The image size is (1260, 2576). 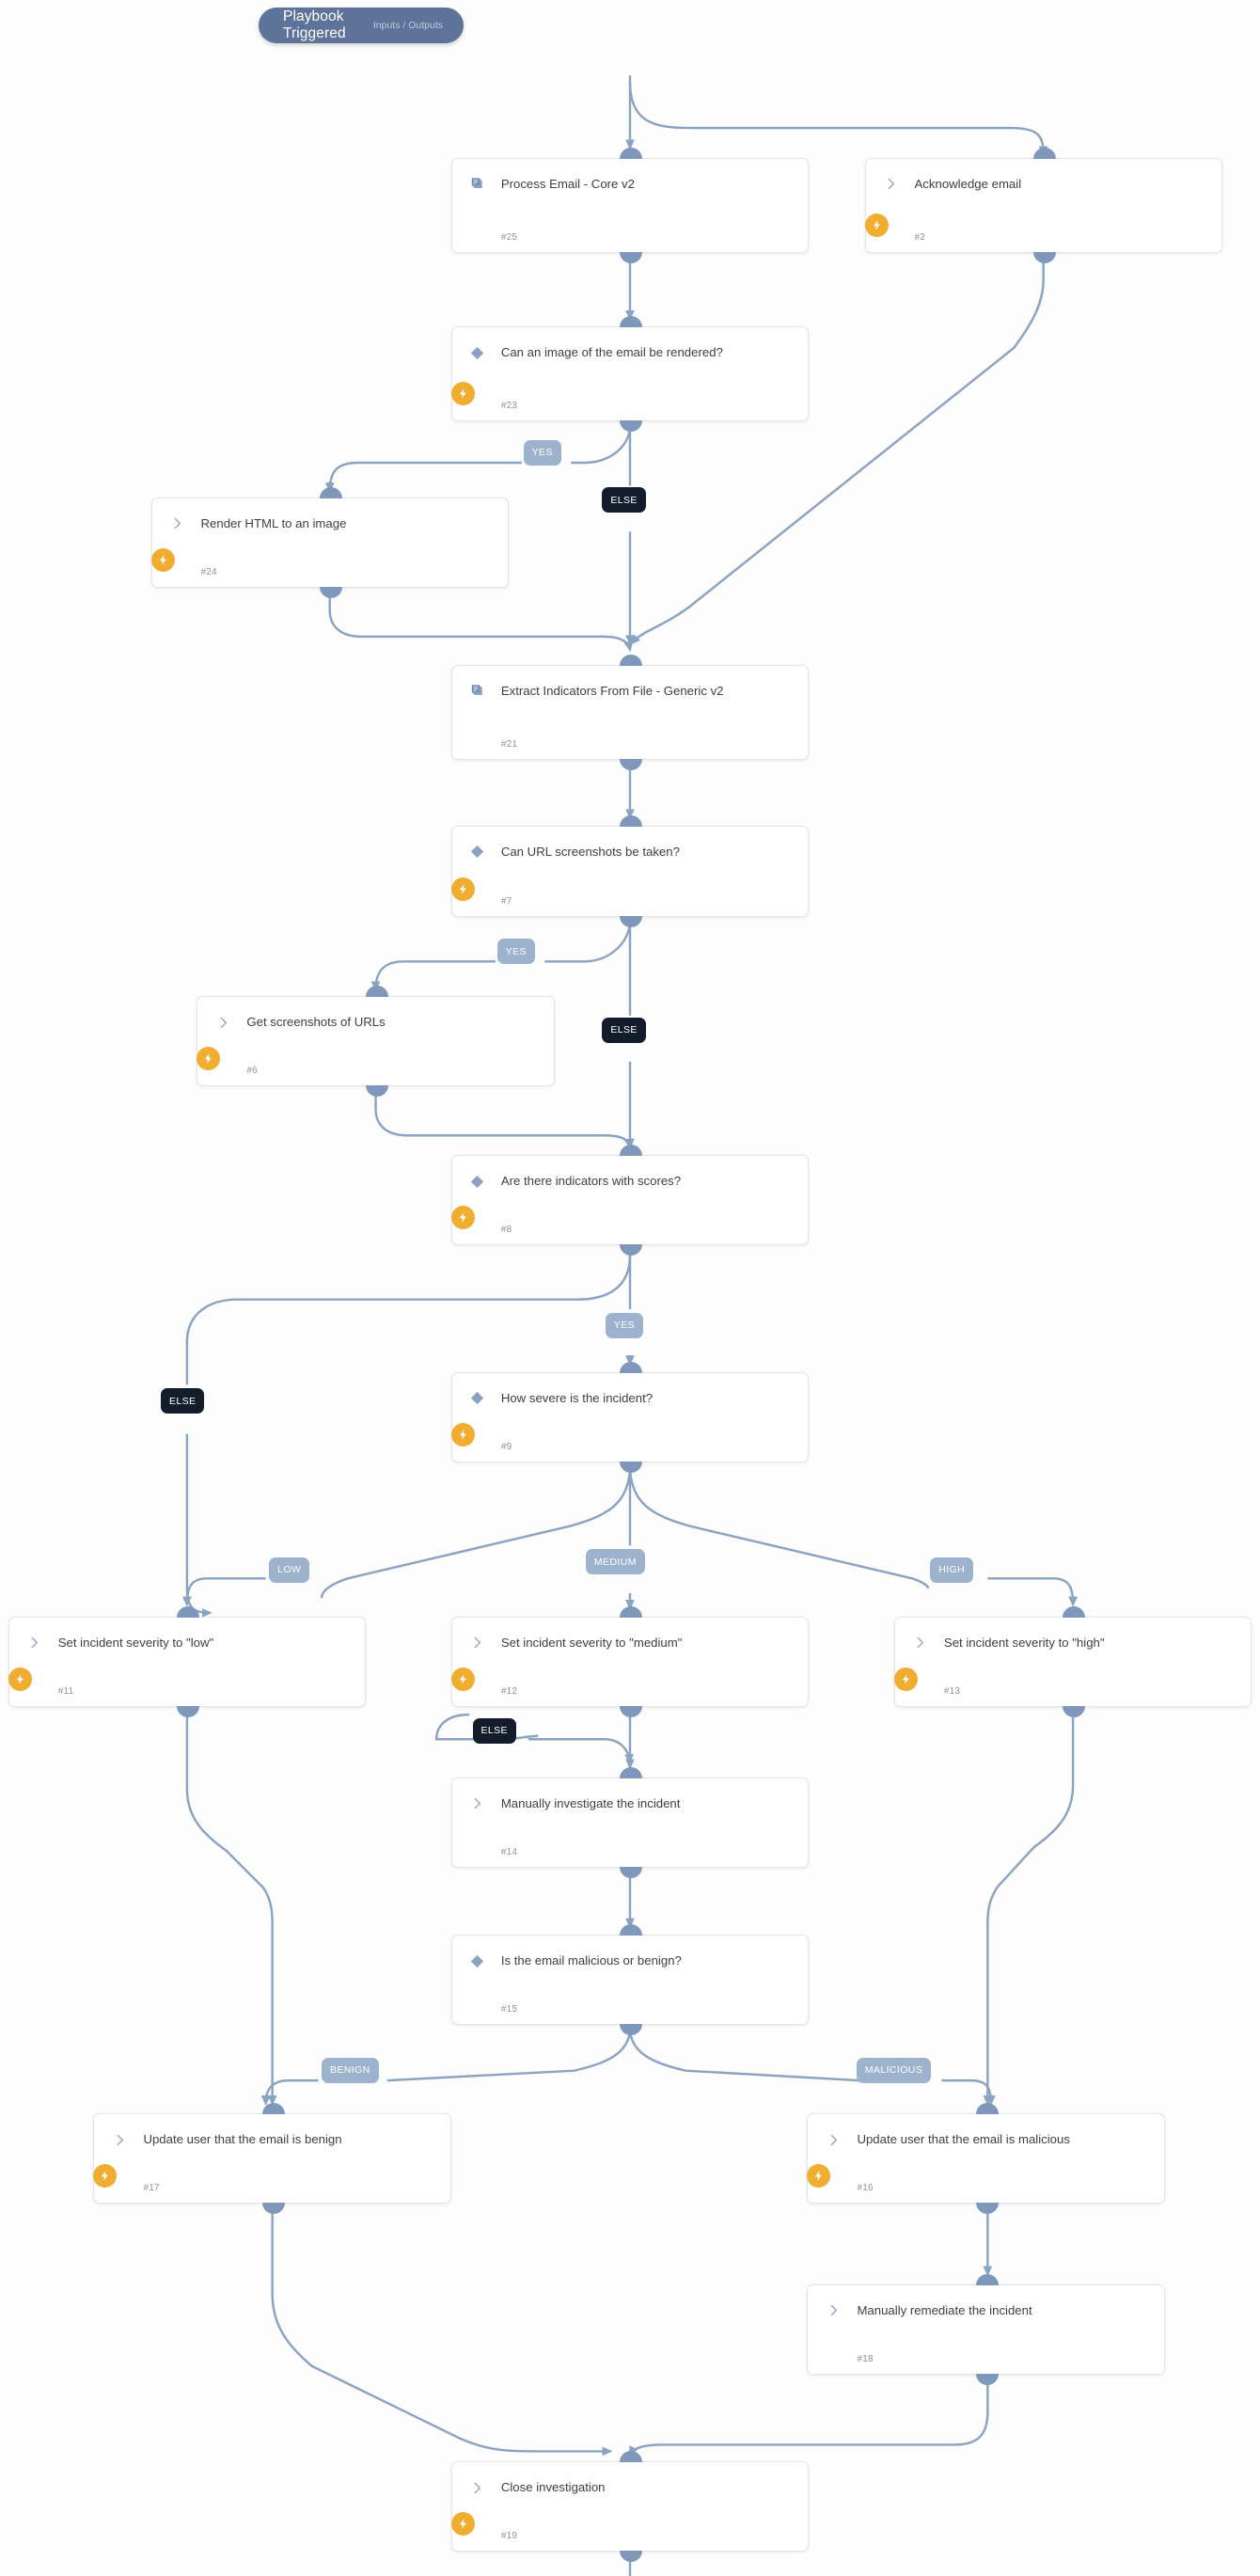 I want to click on task-node-title: Acknowledge email, so click(x=968, y=183).